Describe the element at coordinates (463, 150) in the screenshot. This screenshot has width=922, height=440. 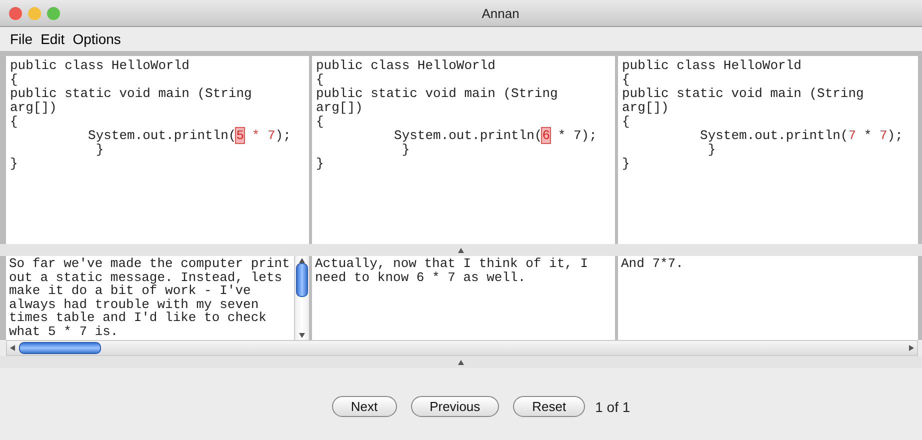
I see `code-editor: public class HelloWorld { public static void main (String arg[]) { System.out.println(6 * 7); } }` at that location.